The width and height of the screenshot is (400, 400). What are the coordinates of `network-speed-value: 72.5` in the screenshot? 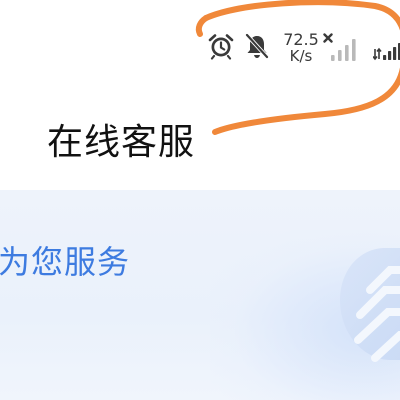 It's located at (301, 39).